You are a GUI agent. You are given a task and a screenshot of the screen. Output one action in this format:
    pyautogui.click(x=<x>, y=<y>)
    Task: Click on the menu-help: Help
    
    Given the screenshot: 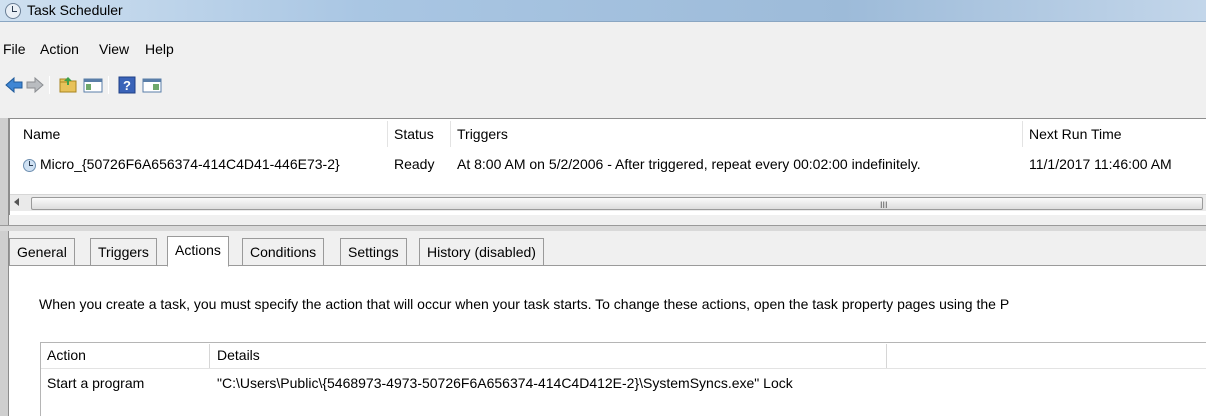 What is the action you would take?
    pyautogui.click(x=159, y=49)
    